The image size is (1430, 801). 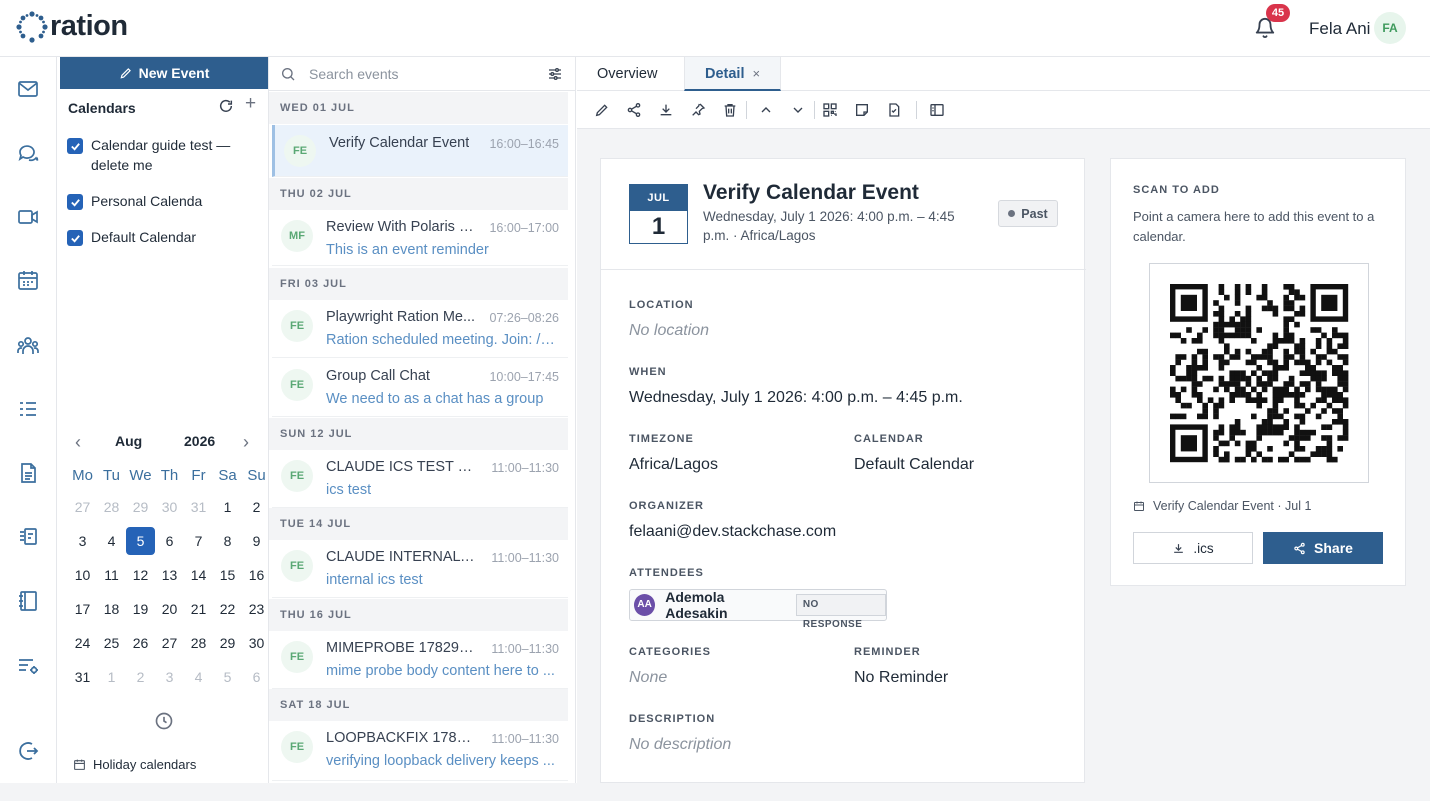 What do you see at coordinates (733, 74) in the screenshot?
I see `tab-detail: Detail ×` at bounding box center [733, 74].